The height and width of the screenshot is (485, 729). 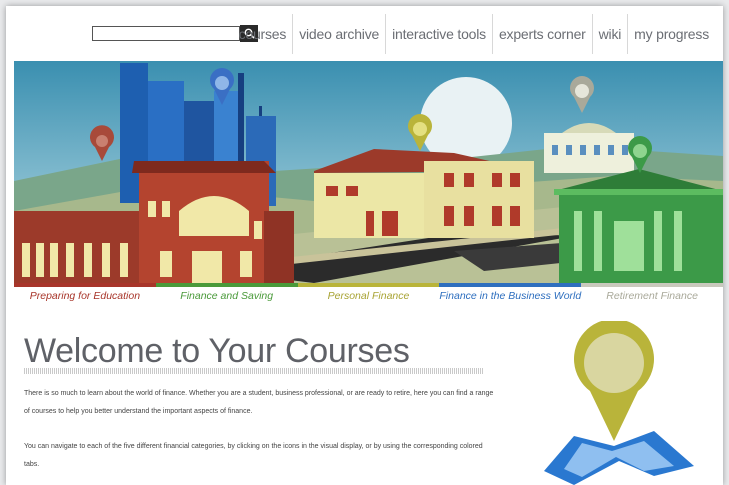 I want to click on tab-retirement-finance: Retirement Finance, so click(x=652, y=296).